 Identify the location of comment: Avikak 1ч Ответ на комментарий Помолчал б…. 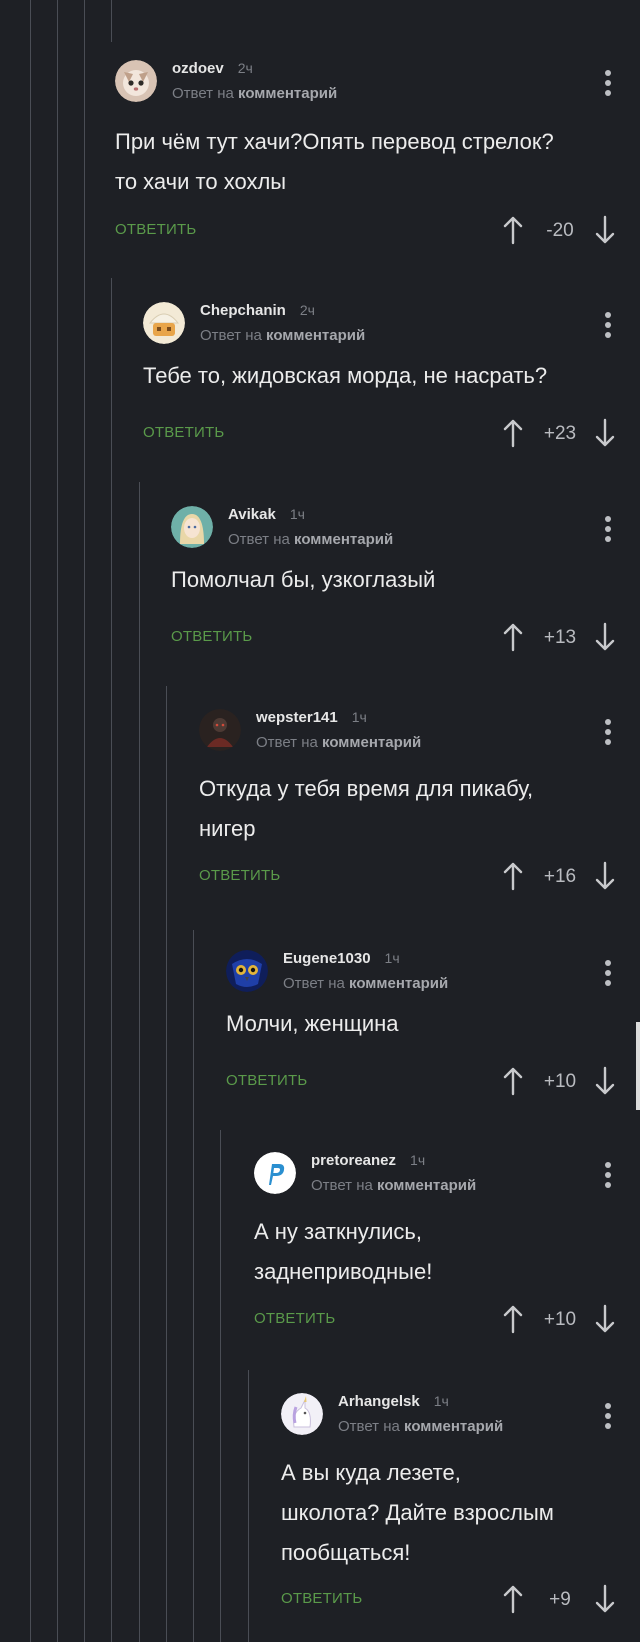
(405, 581).